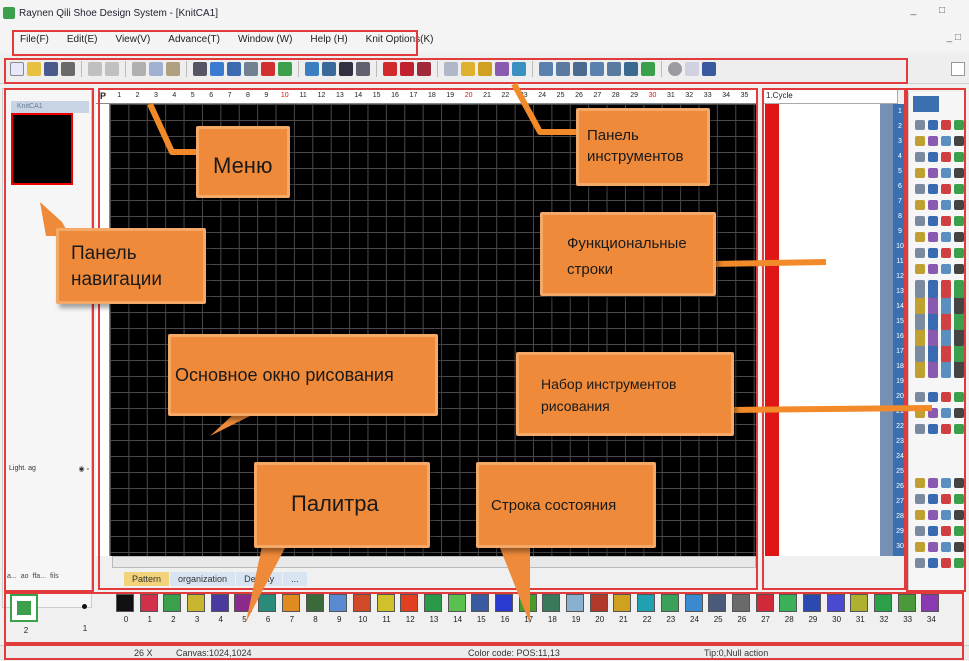 This screenshot has height=661, width=969. What do you see at coordinates (243, 165) in the screenshot?
I see `callout-menu-text: Меню` at bounding box center [243, 165].